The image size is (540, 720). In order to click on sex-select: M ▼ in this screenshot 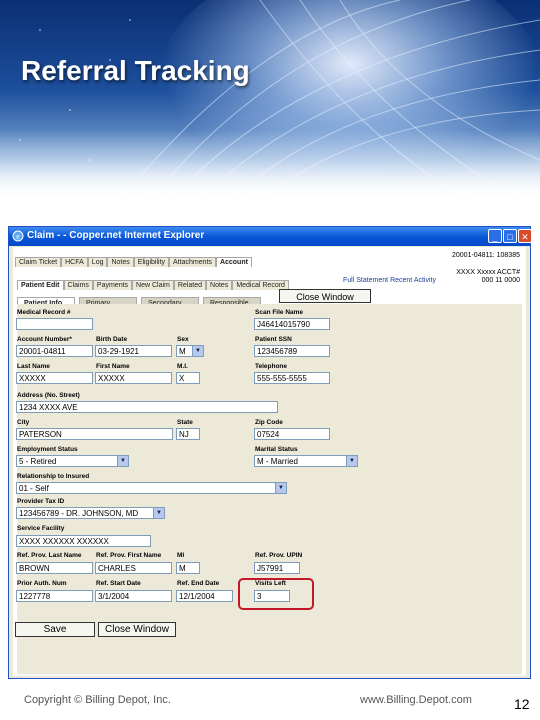, I will do `click(190, 351)`.